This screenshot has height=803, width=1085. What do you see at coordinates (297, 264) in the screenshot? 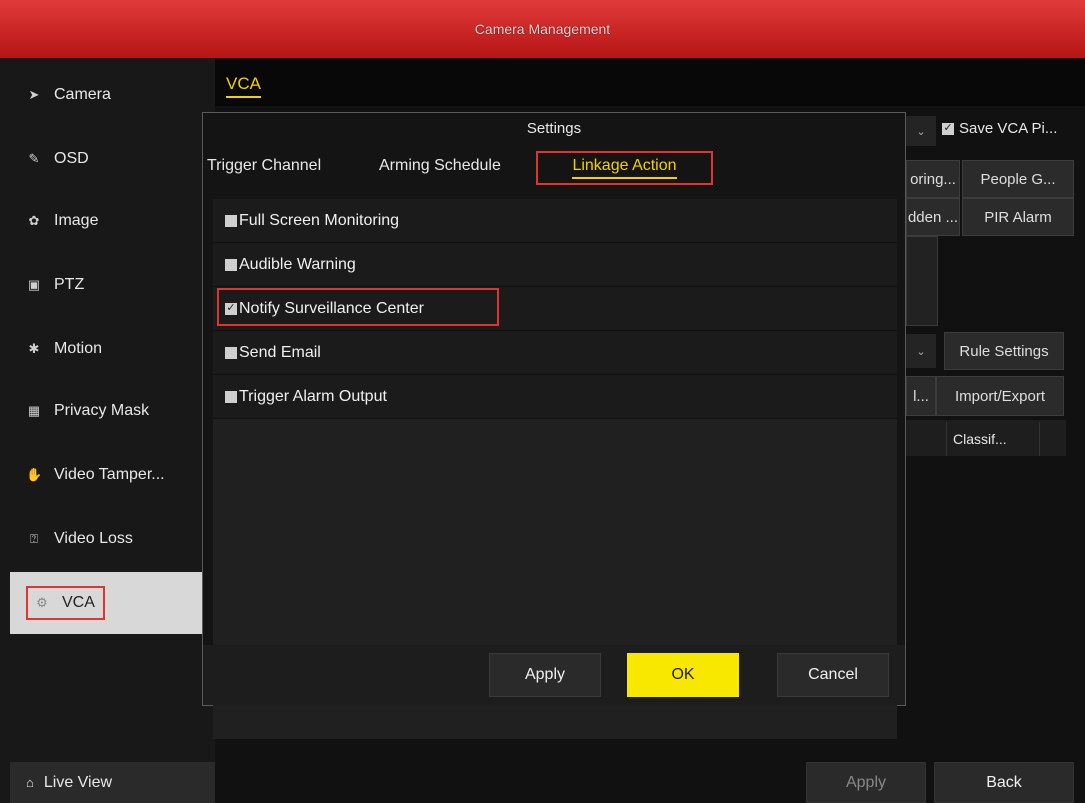
I see `option-label: Audible Warning` at bounding box center [297, 264].